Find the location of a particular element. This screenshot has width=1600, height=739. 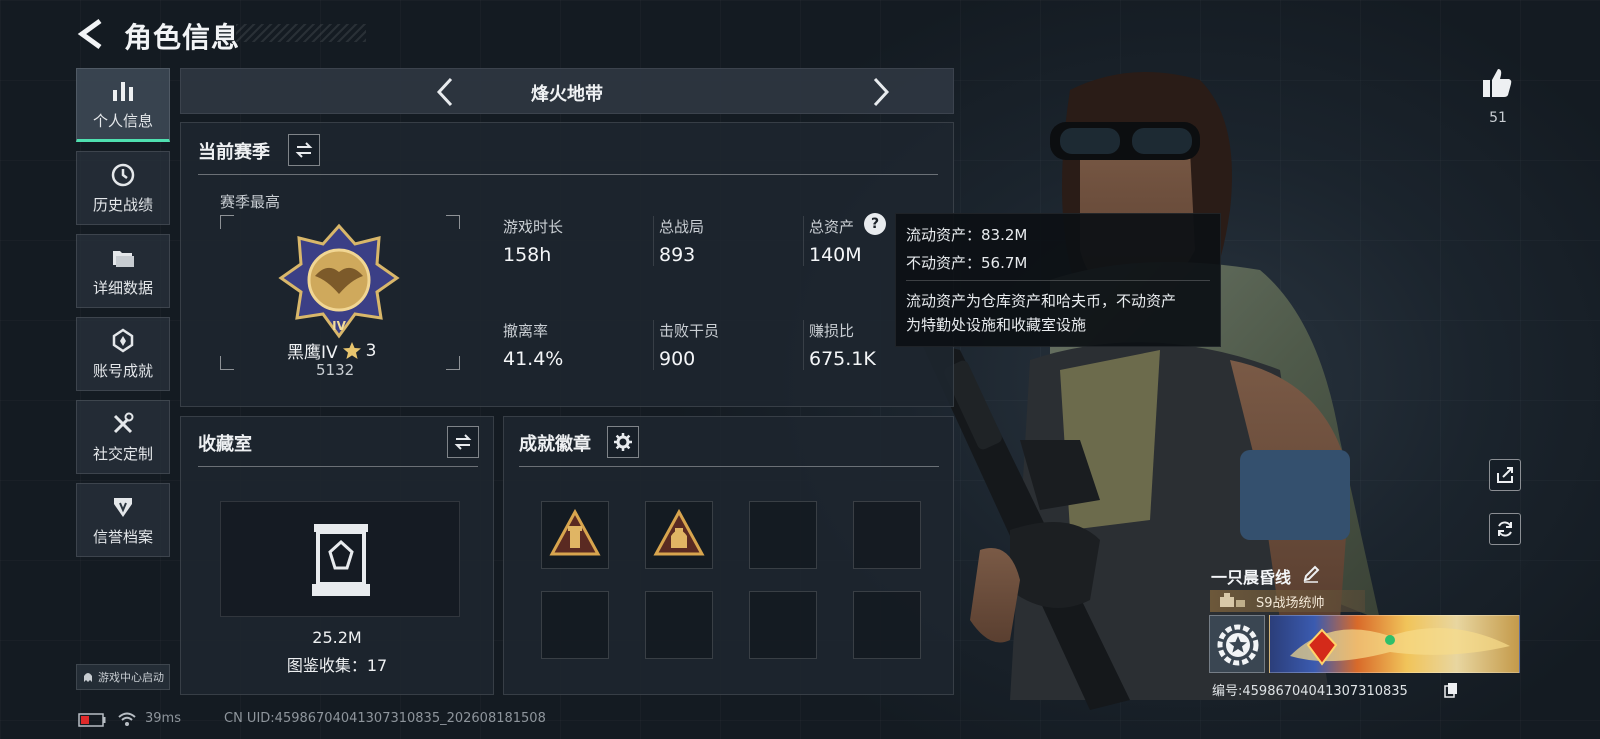

title-plate-text: S9战场统帅 is located at coordinates (1290, 603).